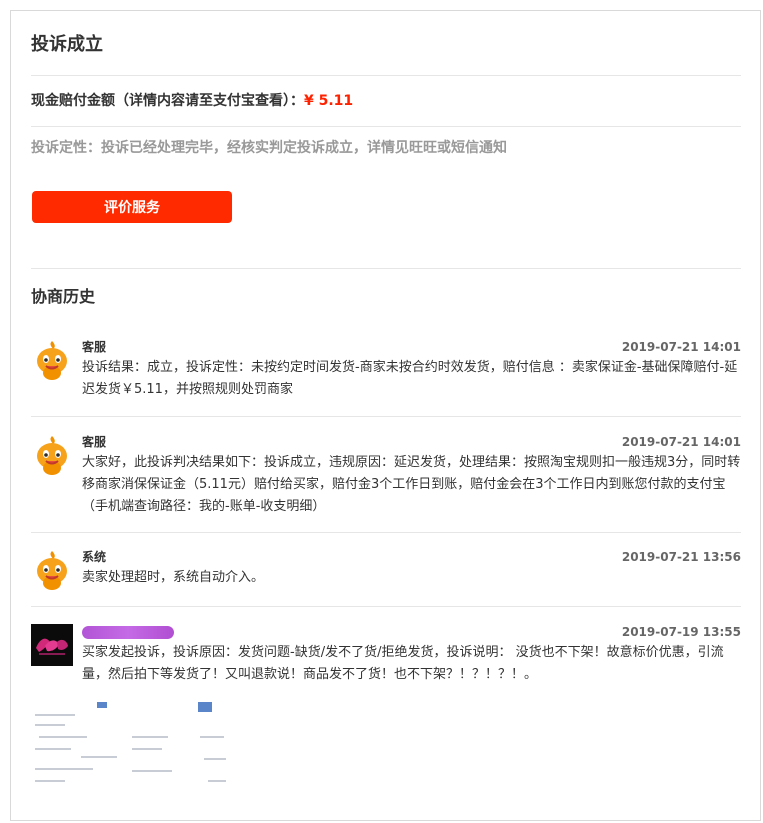 This screenshot has height=823, width=763. I want to click on compensation-amount-row: 现金赔付金额（详情内容请至支付宝查看）：¥ 5.11, so click(192, 101).